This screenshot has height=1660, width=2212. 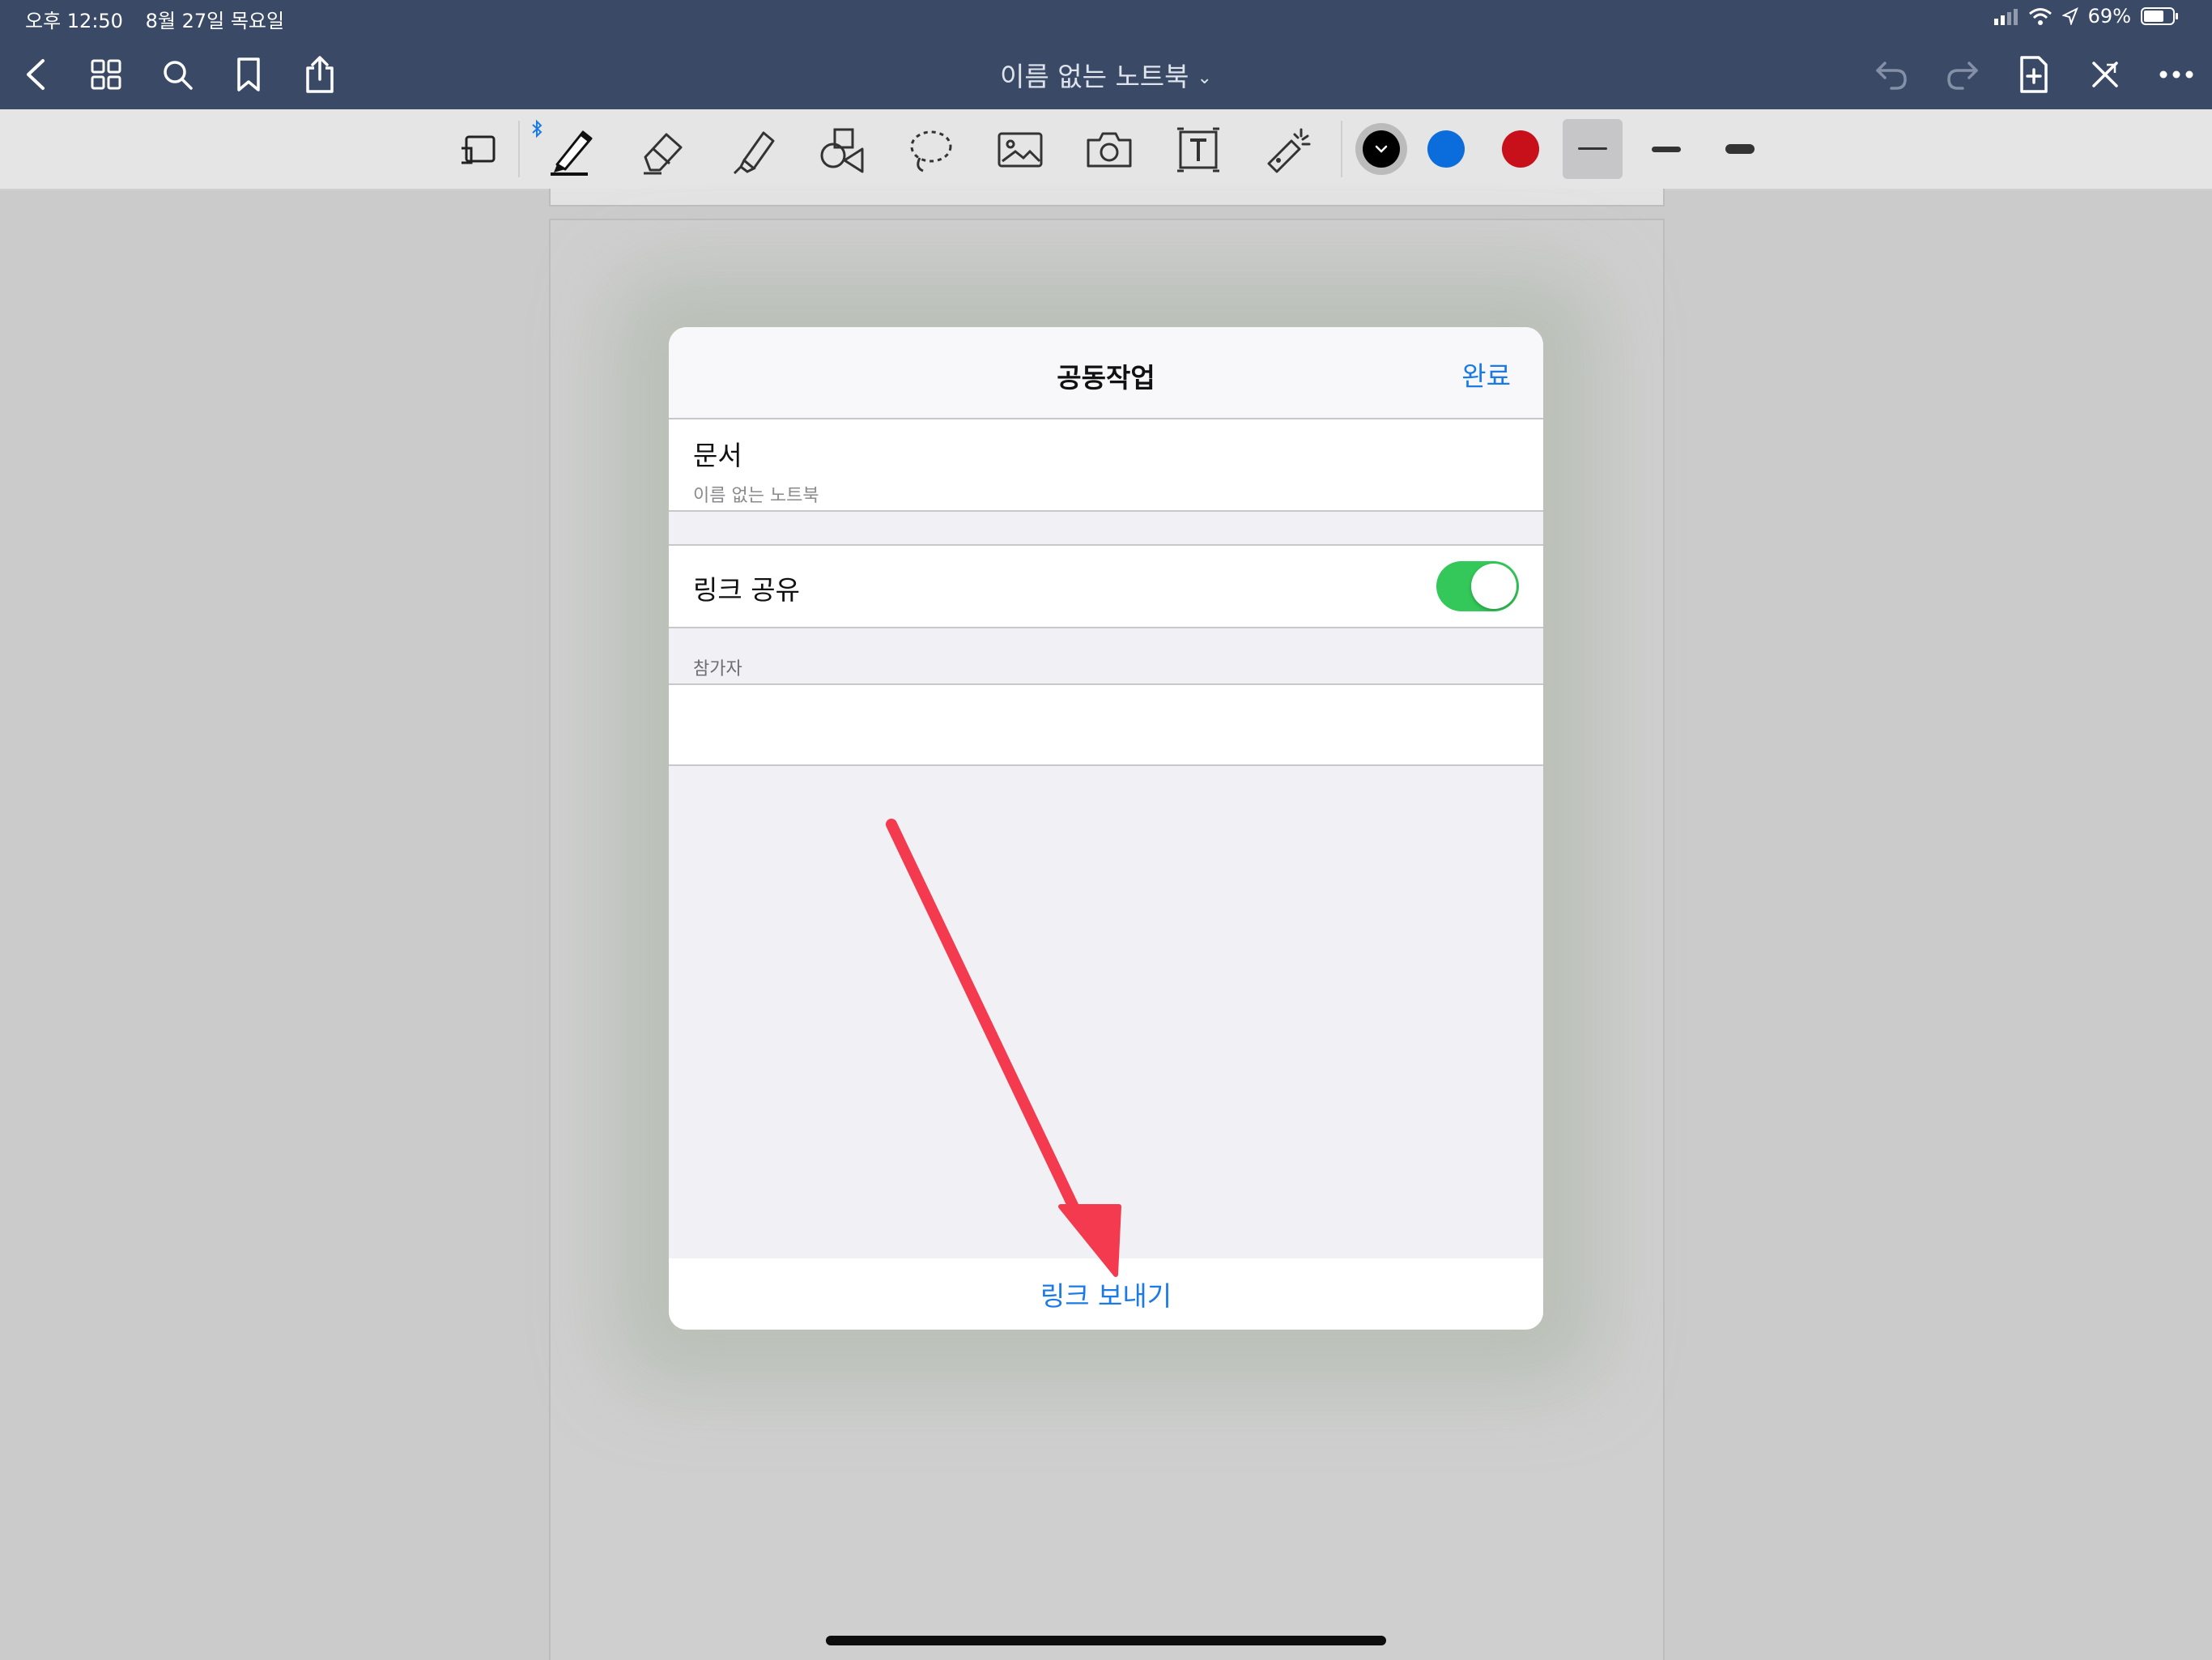 What do you see at coordinates (1106, 1641) in the screenshot?
I see `home-indicator` at bounding box center [1106, 1641].